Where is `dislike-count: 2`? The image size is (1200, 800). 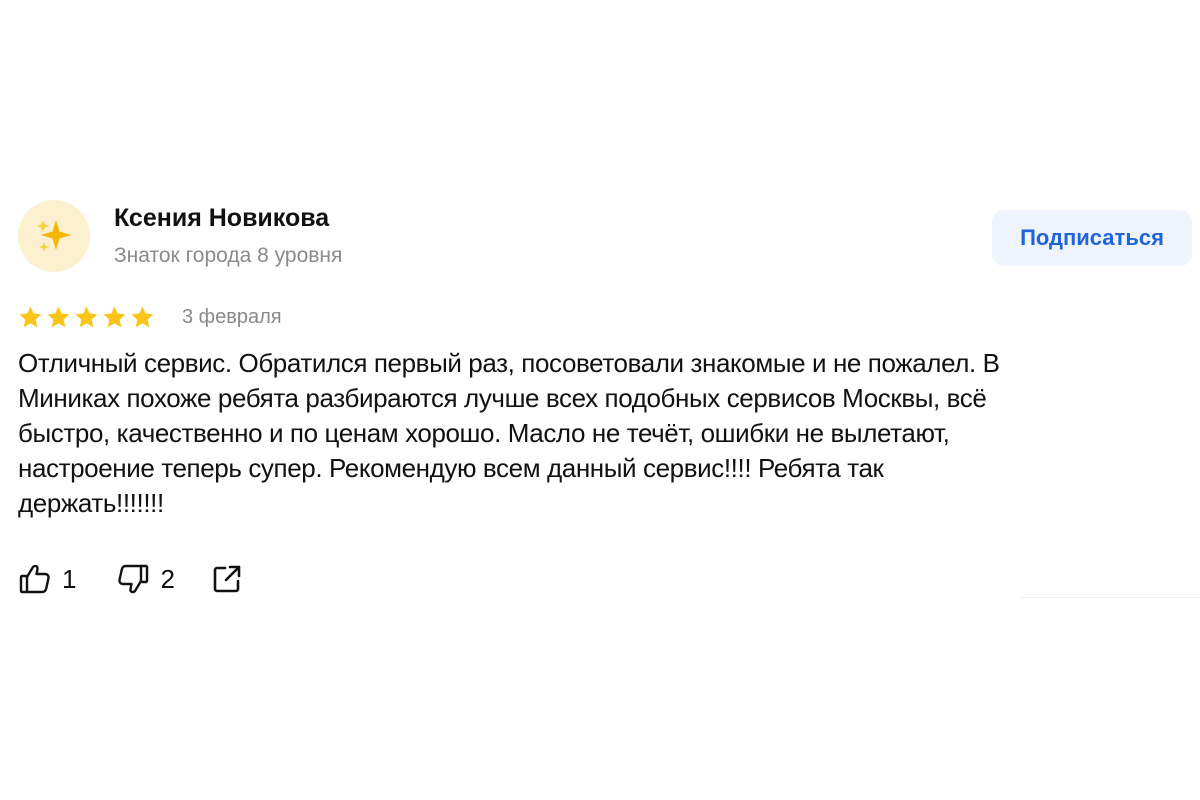 dislike-count: 2 is located at coordinates (167, 578).